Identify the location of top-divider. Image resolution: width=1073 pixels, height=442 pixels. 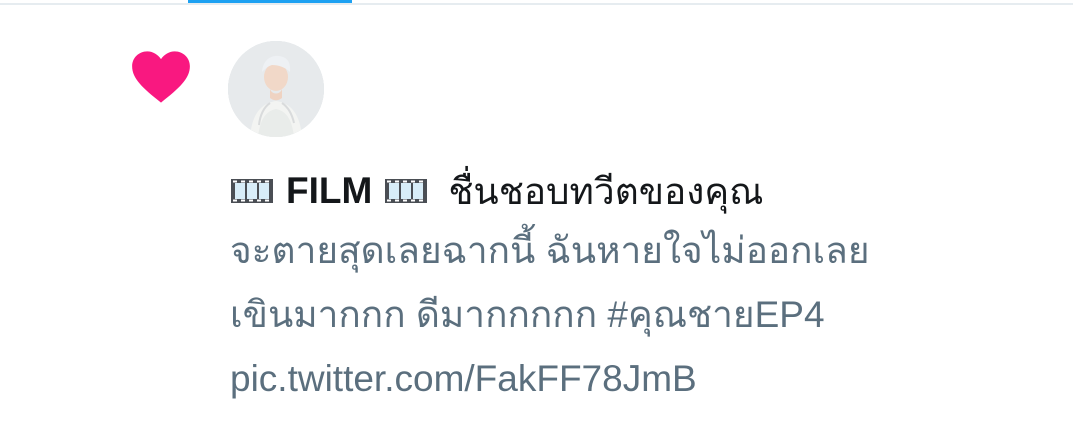
(536, 4).